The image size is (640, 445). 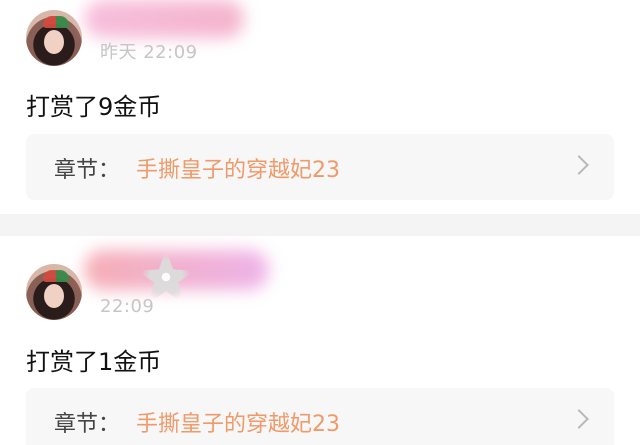 I want to click on reward-text: 打赏了9金币, so click(x=94, y=107).